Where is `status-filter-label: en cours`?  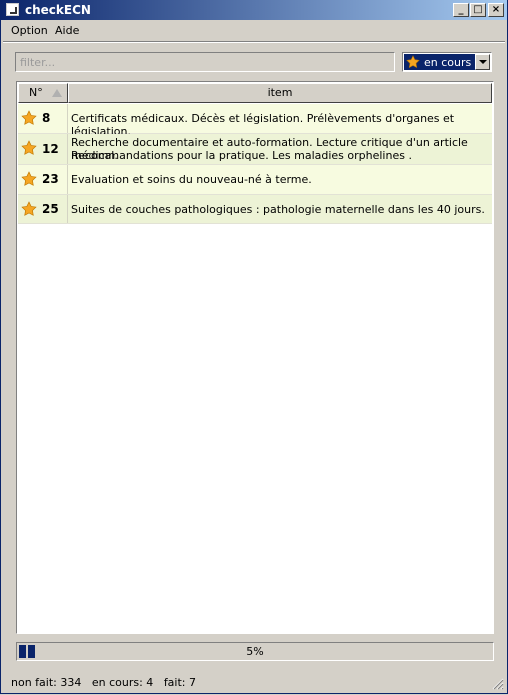
status-filter-label: en cours is located at coordinates (448, 62).